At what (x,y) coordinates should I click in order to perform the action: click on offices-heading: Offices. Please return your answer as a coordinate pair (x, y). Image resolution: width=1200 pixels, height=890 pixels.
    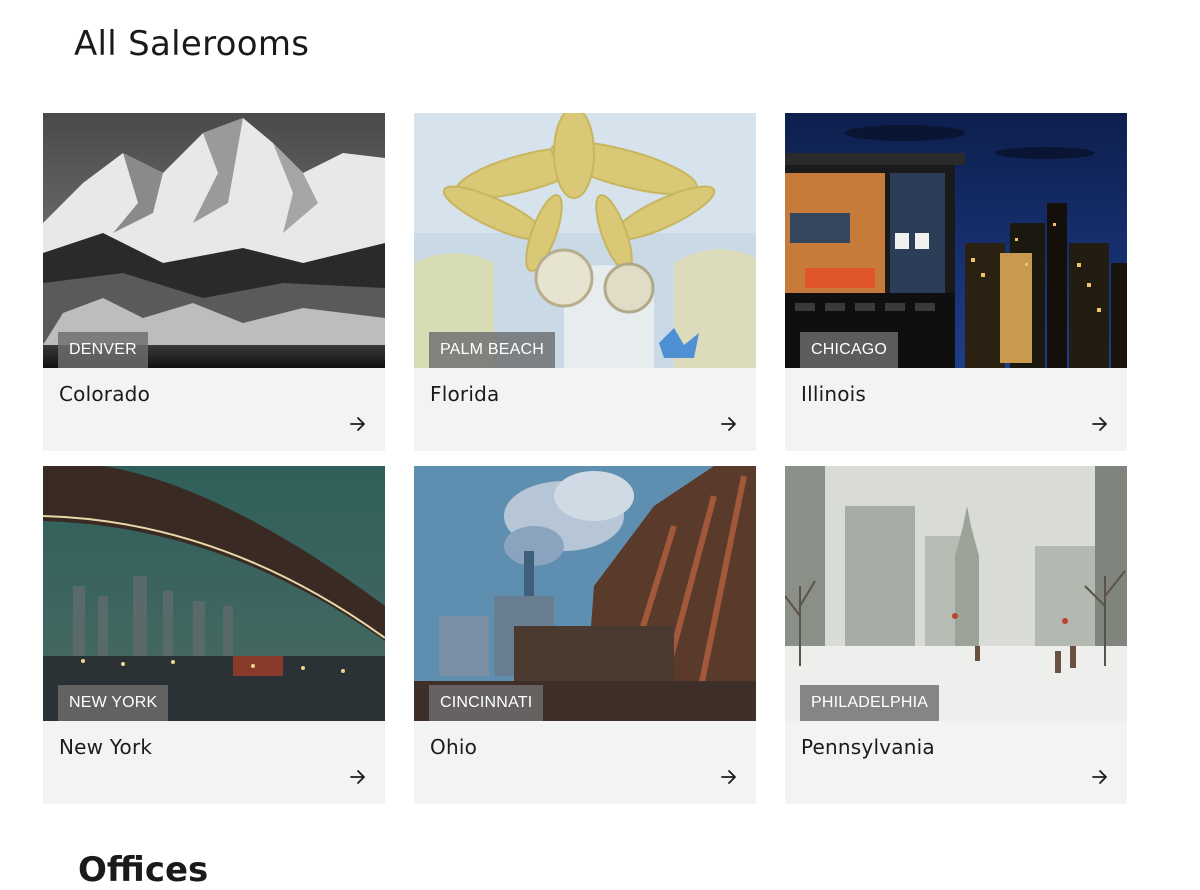
    Looking at the image, I should click on (143, 870).